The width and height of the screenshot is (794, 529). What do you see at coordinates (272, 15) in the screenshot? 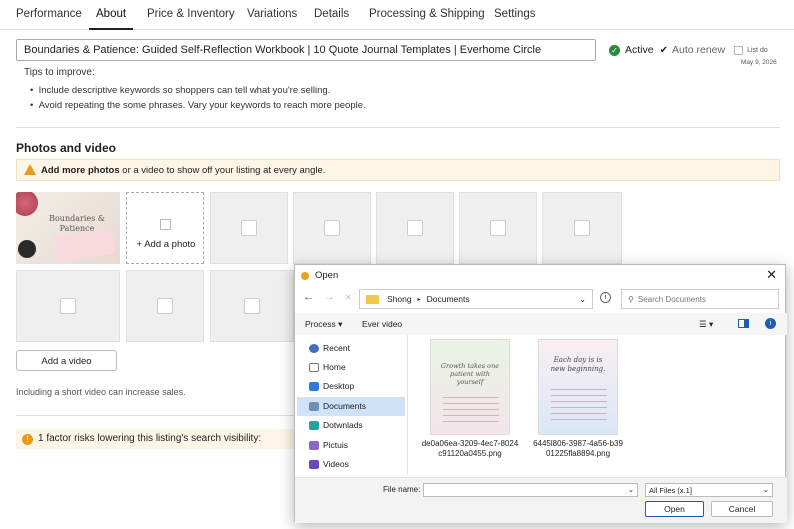
I see `tab-variations: Variations` at bounding box center [272, 15].